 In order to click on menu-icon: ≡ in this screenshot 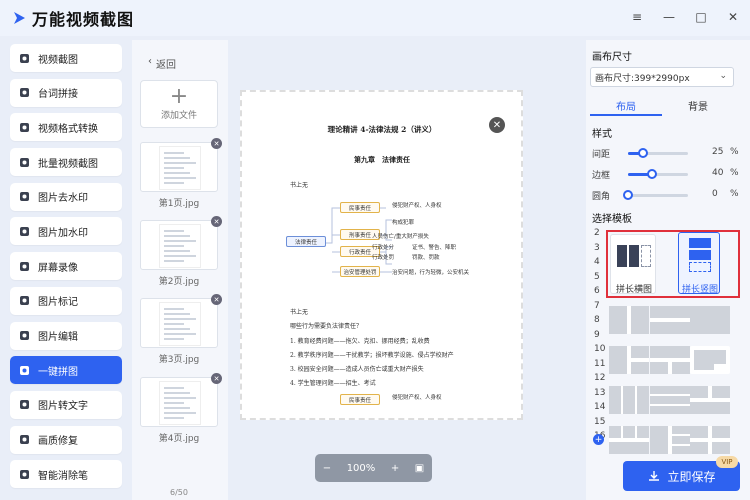, I will do `click(637, 17)`.